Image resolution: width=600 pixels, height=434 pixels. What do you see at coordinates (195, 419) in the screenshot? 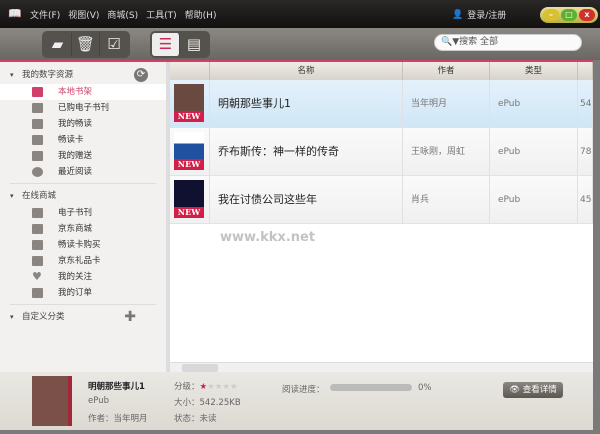
I see `detail-status: 状态：未读` at bounding box center [195, 419].